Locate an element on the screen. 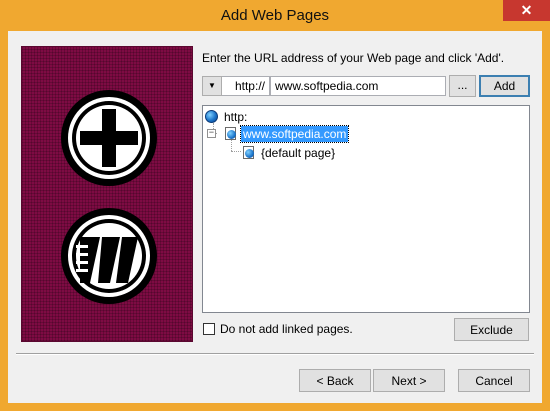  chevron-down-icon: ▼ is located at coordinates (212, 85).